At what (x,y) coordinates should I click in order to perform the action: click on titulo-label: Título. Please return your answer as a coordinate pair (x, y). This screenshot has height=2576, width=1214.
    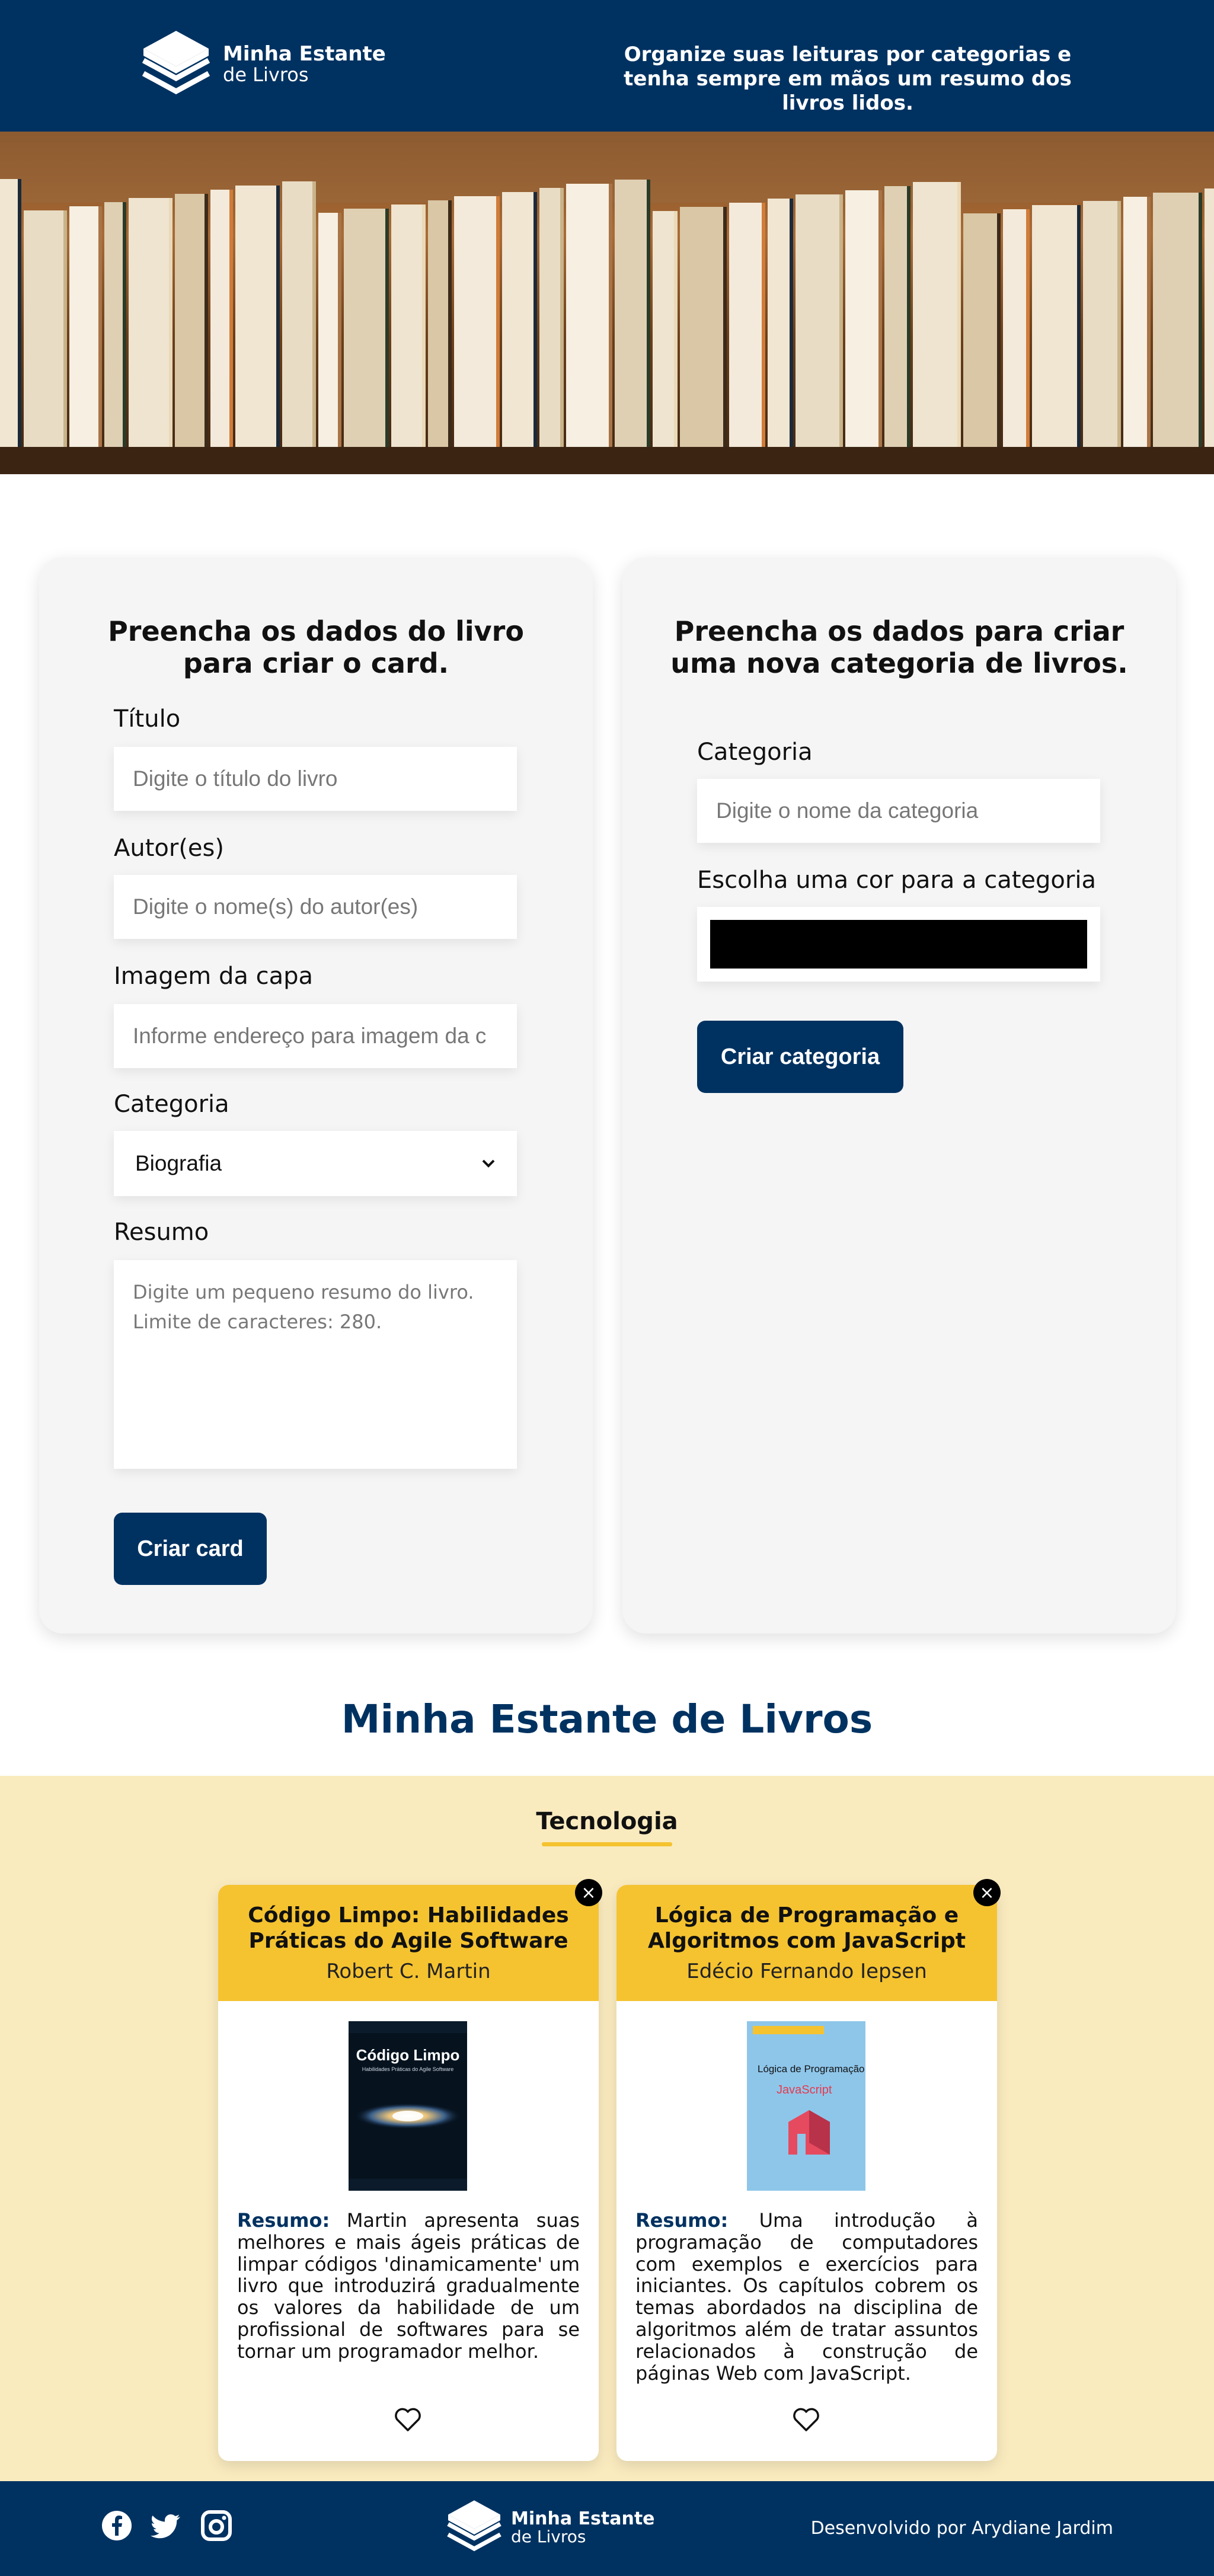
    Looking at the image, I should click on (147, 719).